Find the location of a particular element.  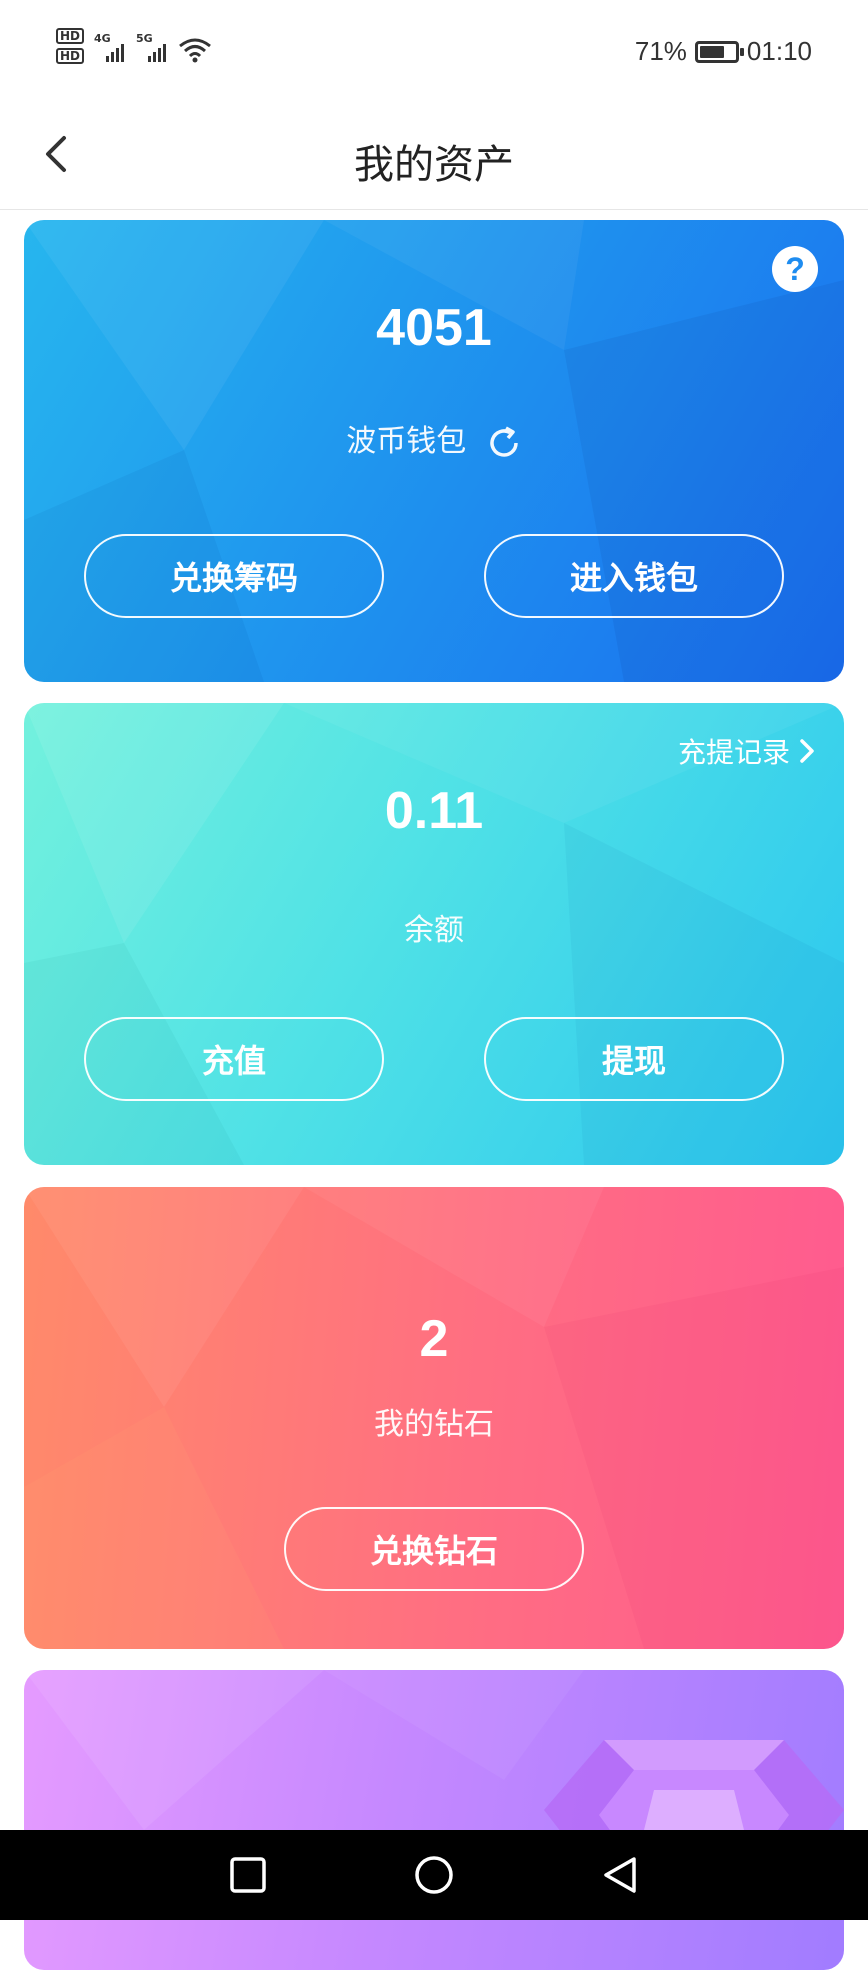

recharge-button: 充值 is located at coordinates (234, 1059).